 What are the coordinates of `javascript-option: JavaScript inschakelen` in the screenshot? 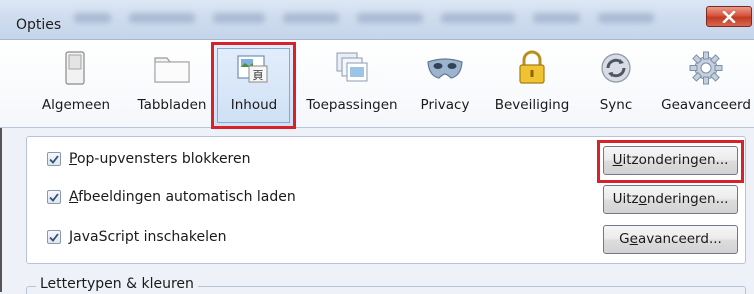 It's located at (136, 237).